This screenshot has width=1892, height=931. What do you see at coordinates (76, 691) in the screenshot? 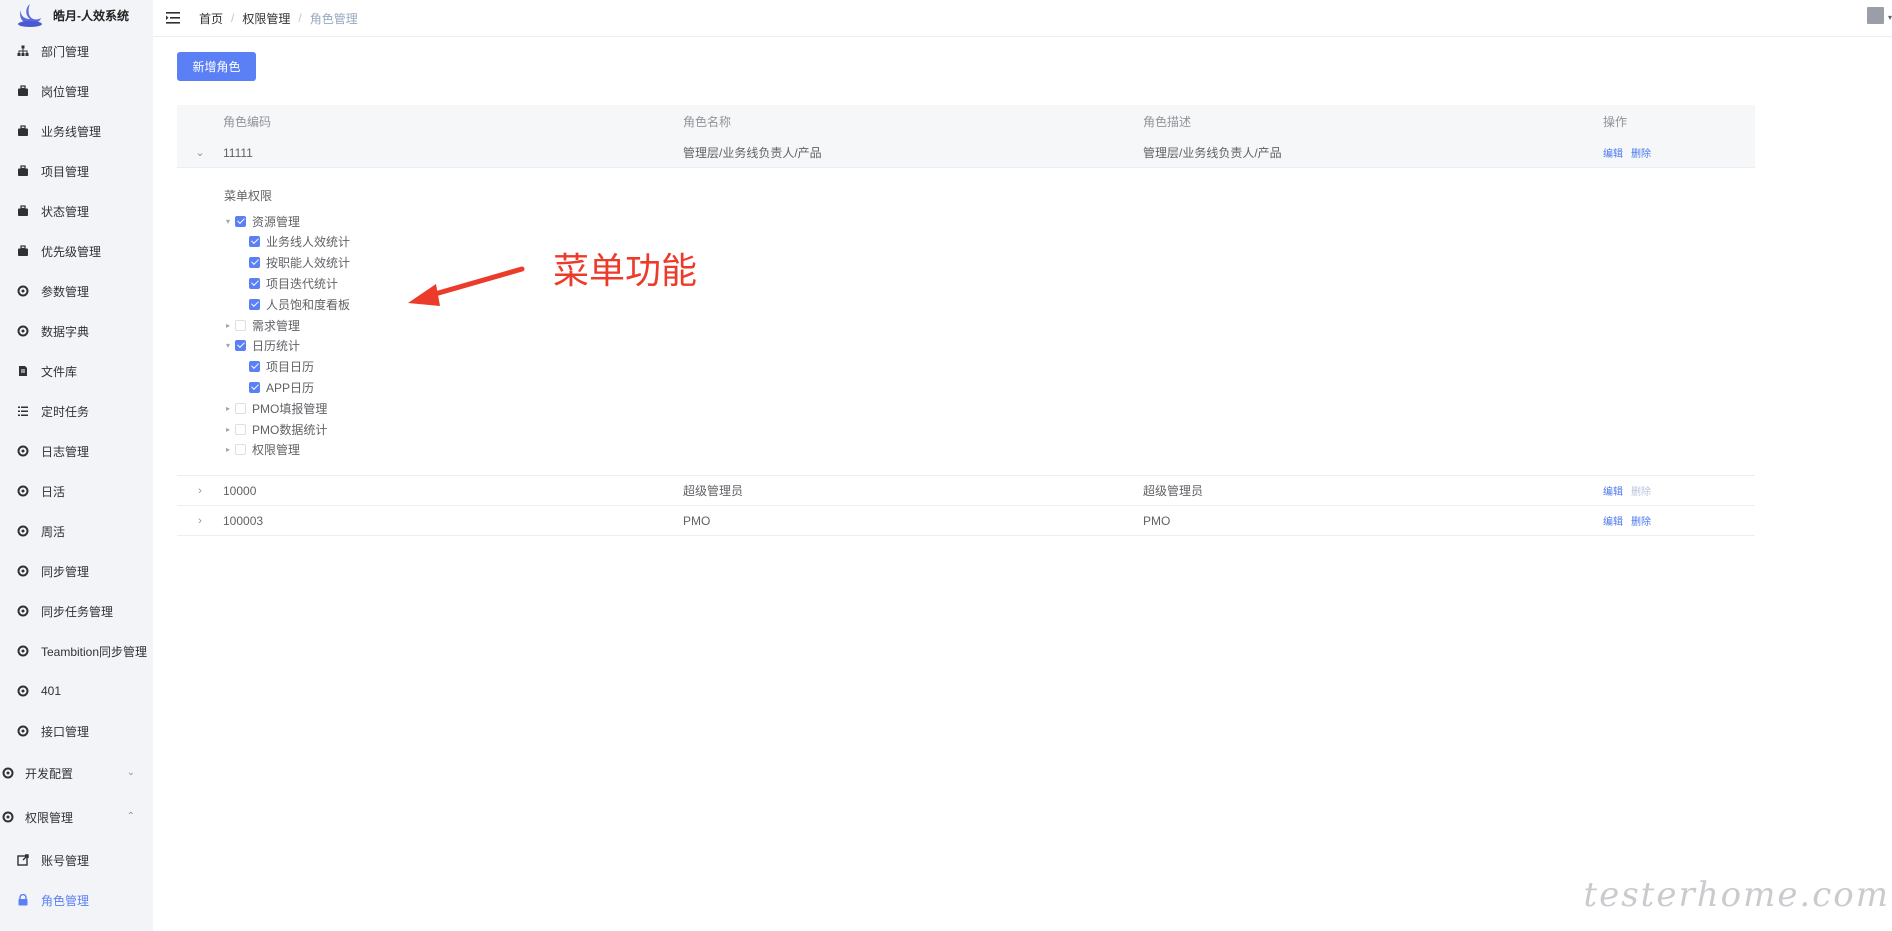
I see `sidebar-item: 401` at bounding box center [76, 691].